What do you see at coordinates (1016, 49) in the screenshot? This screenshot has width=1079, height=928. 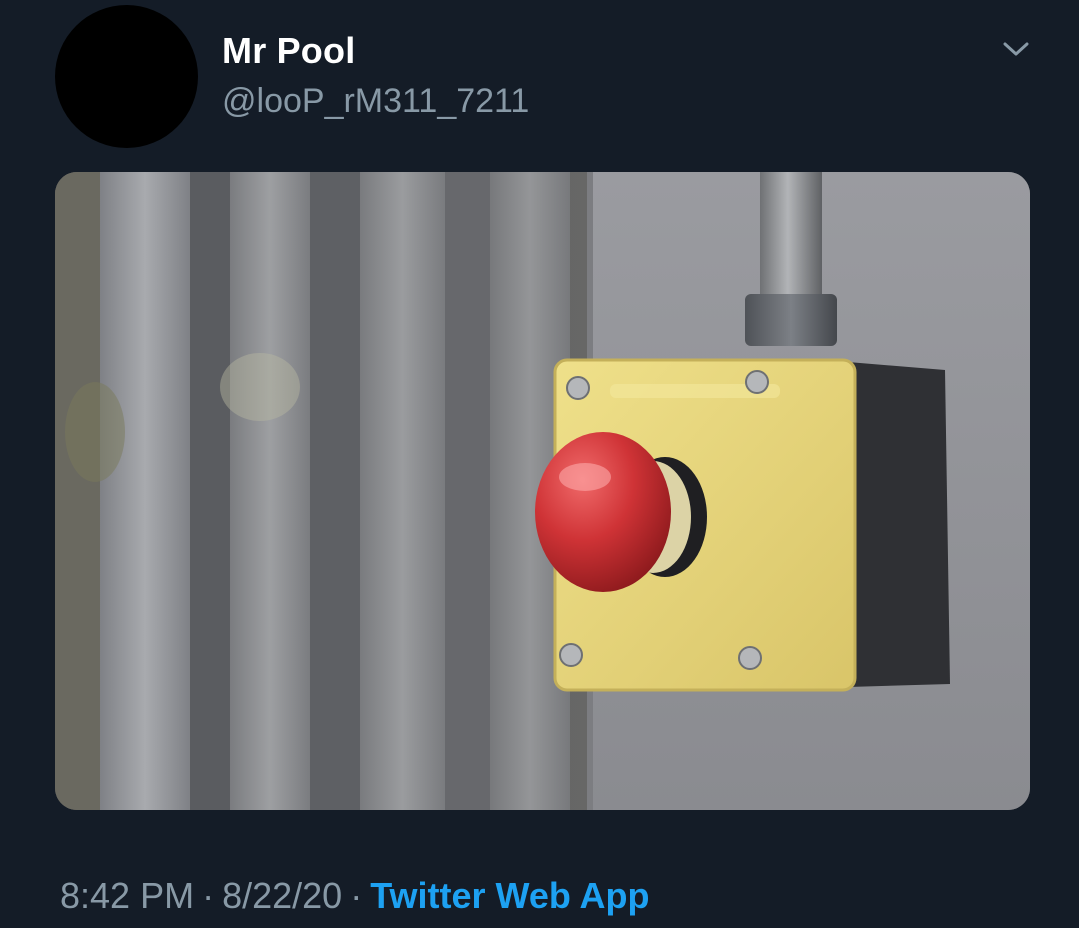 I see `chevron-down-icon` at bounding box center [1016, 49].